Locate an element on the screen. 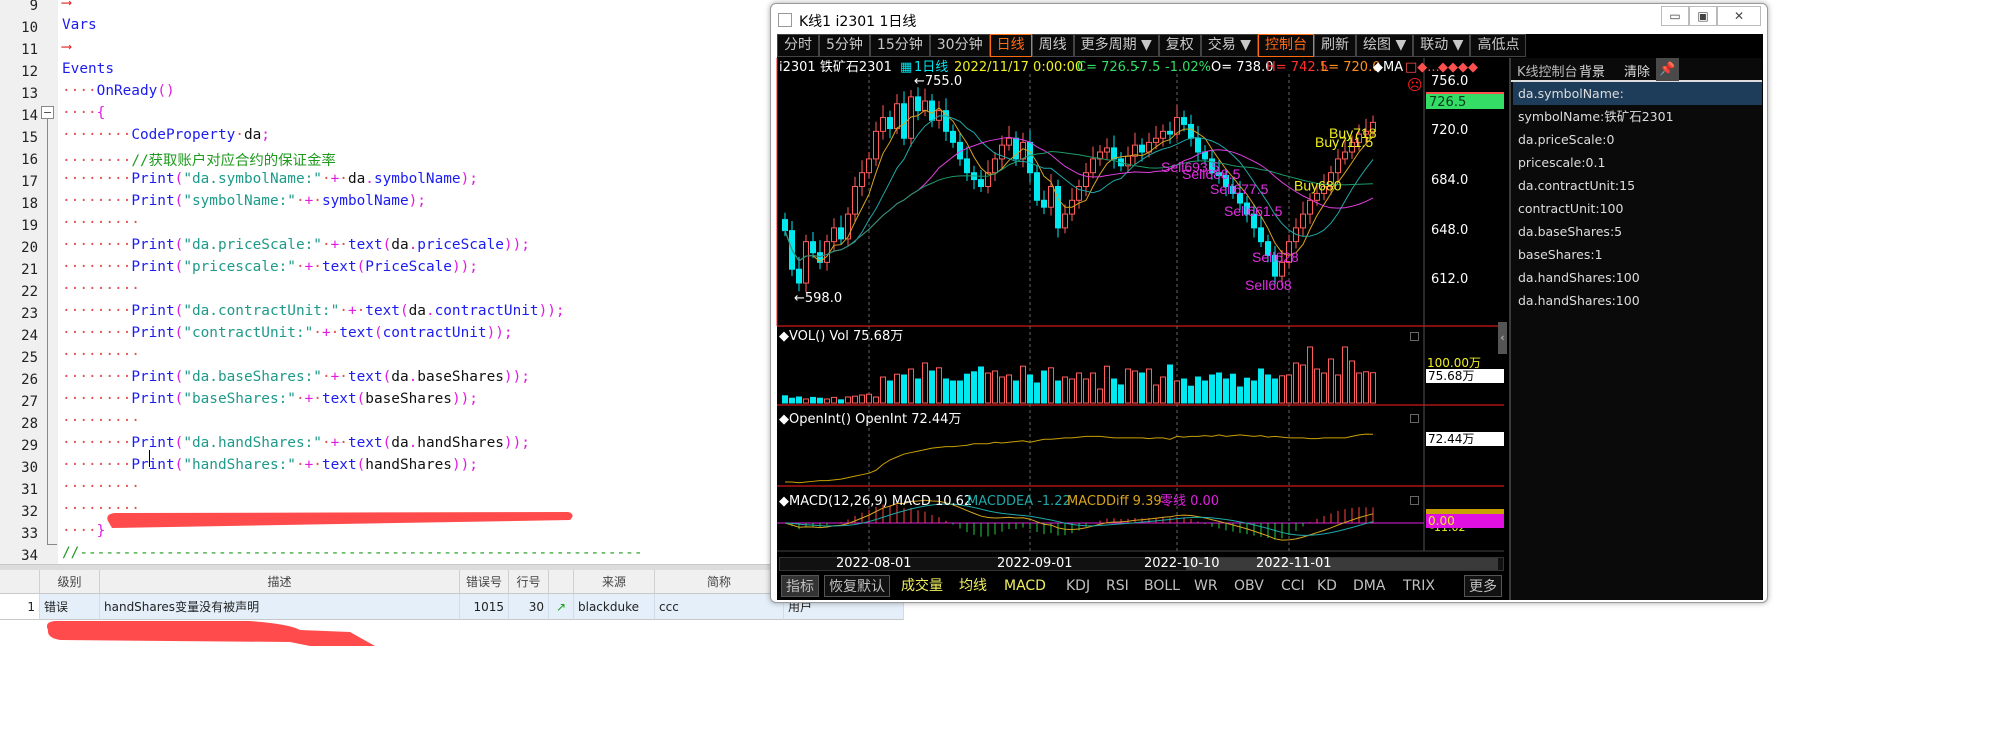  column-header: 来源 is located at coordinates (614, 582).